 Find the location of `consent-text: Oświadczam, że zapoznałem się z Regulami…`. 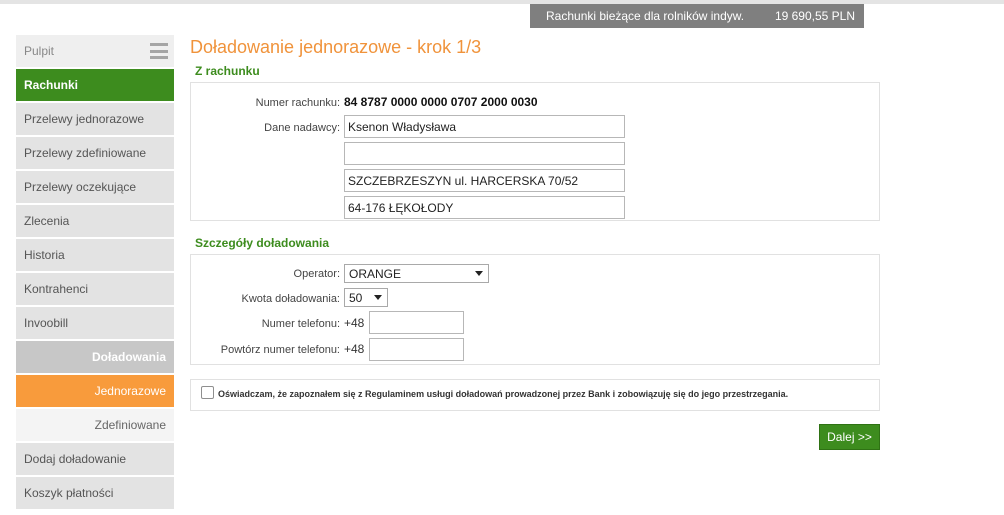

consent-text: Oświadczam, że zapoznałem się z Regulami… is located at coordinates (503, 394).